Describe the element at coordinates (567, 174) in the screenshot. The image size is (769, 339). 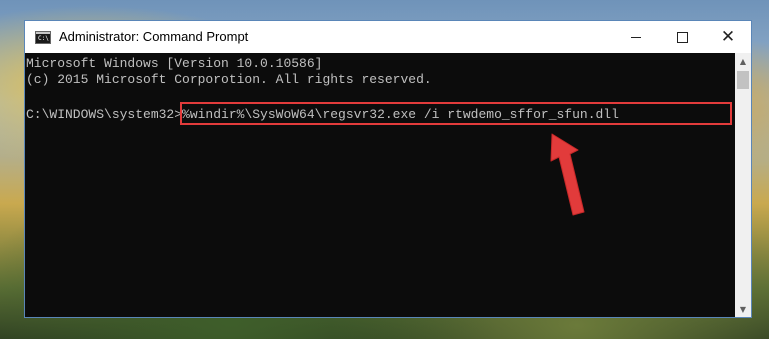
I see `red-arrow-icon` at that location.